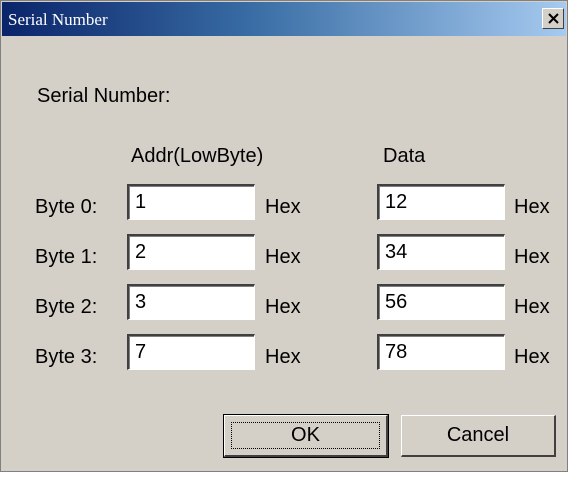  What do you see at coordinates (197, 156) in the screenshot?
I see `addr-column-header: Addr(LowByte)` at bounding box center [197, 156].